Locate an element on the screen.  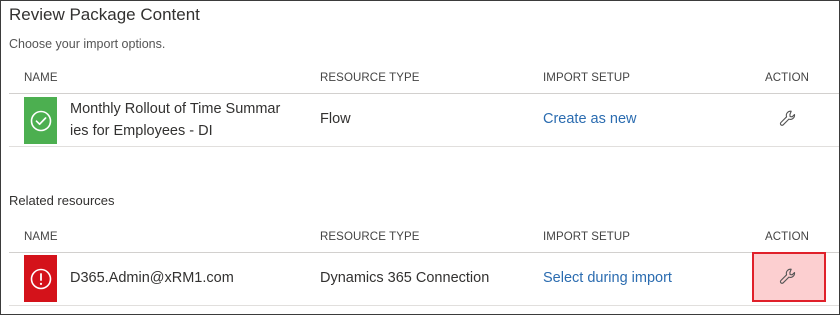
check-circle-icon is located at coordinates (40, 120).